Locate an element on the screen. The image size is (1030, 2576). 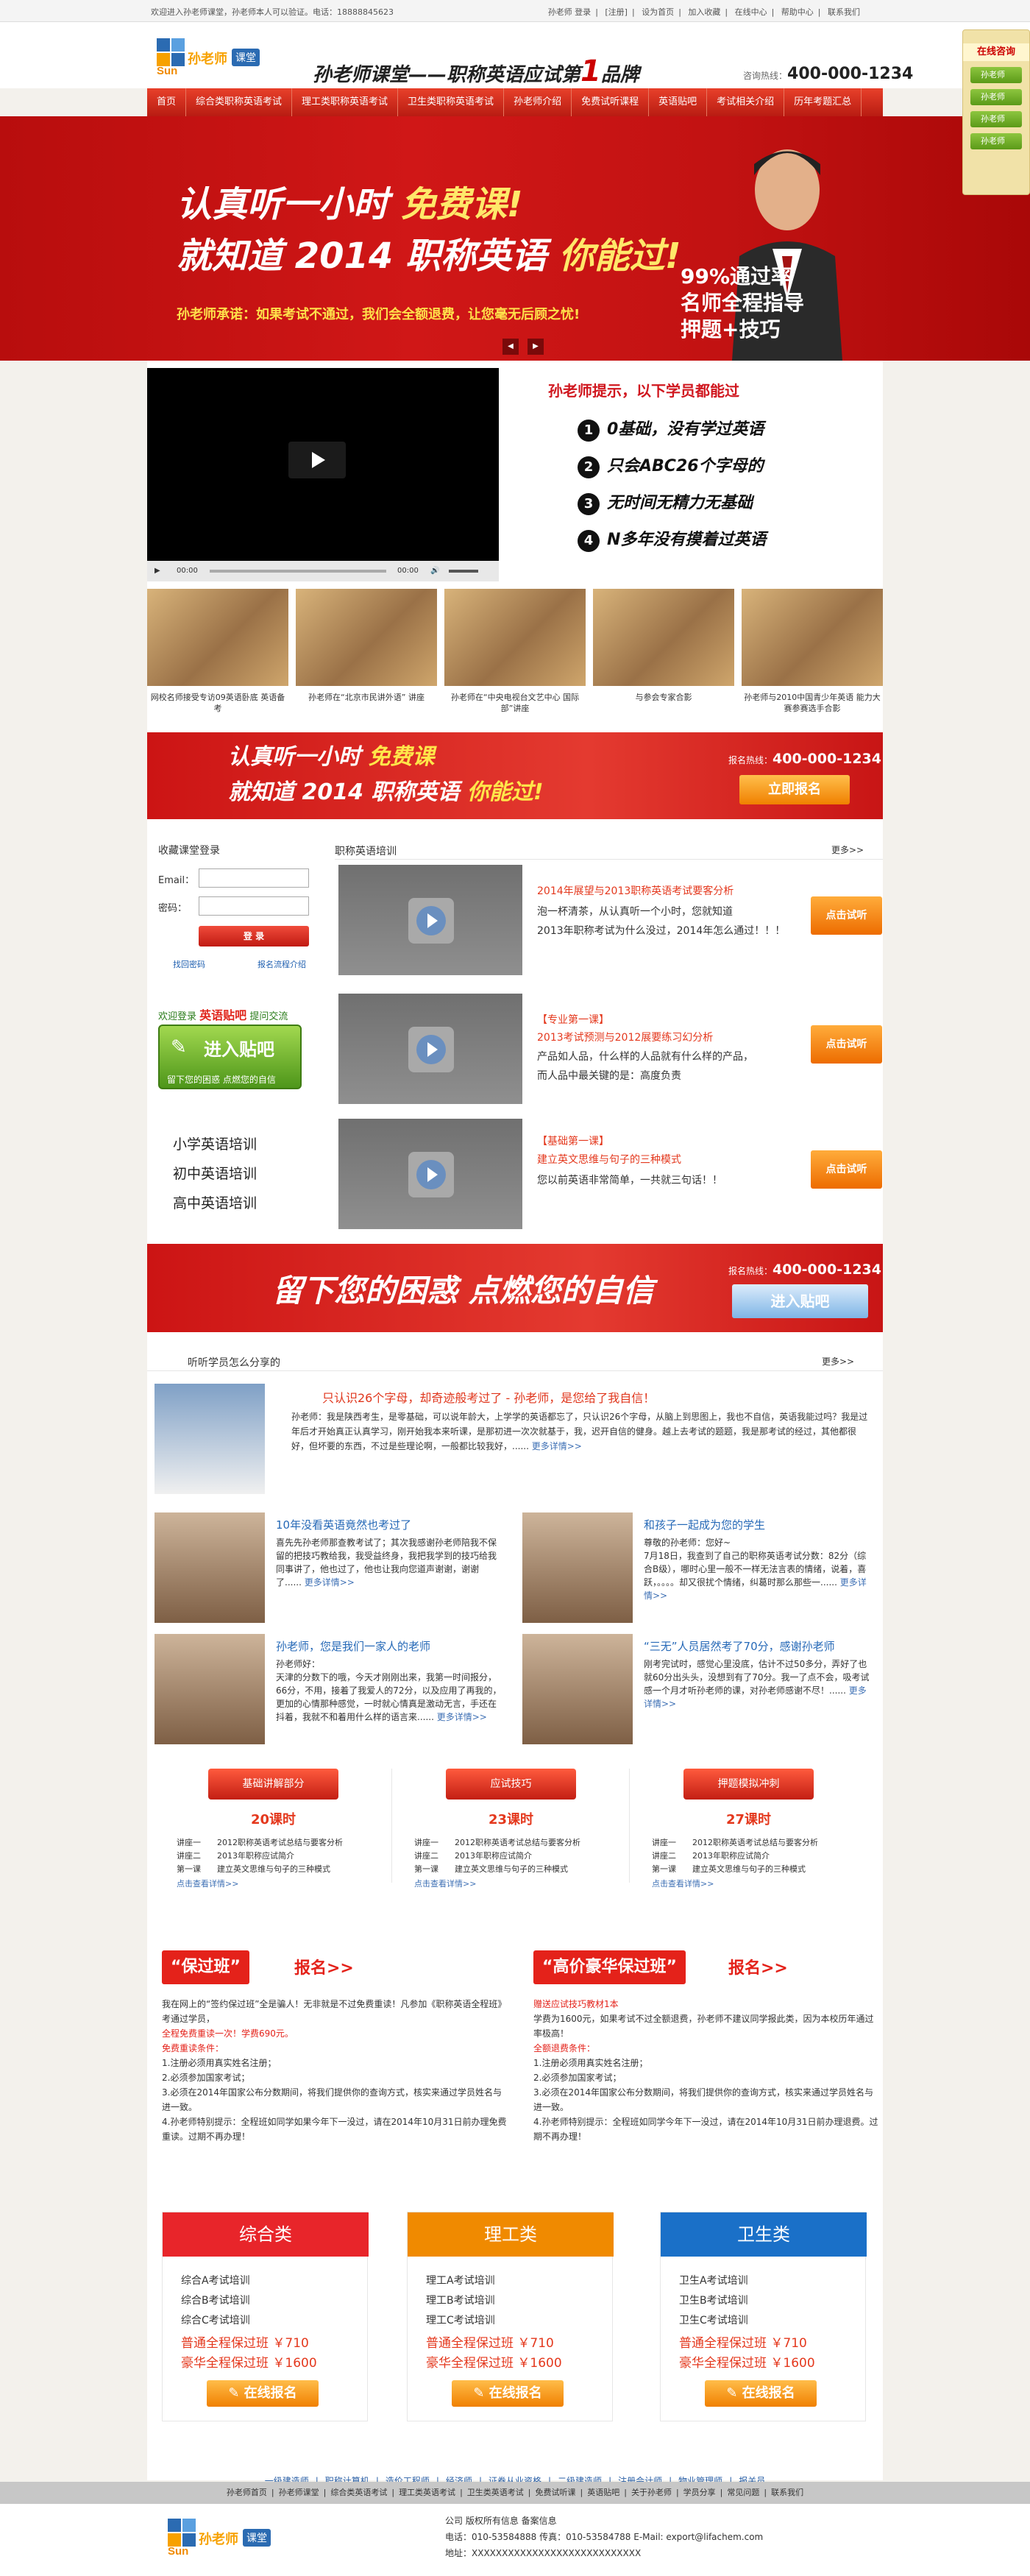
gallery-photo: 孙老师与2010中国青少年英语 能力大赛参赛选手合影 is located at coordinates (813, 651).